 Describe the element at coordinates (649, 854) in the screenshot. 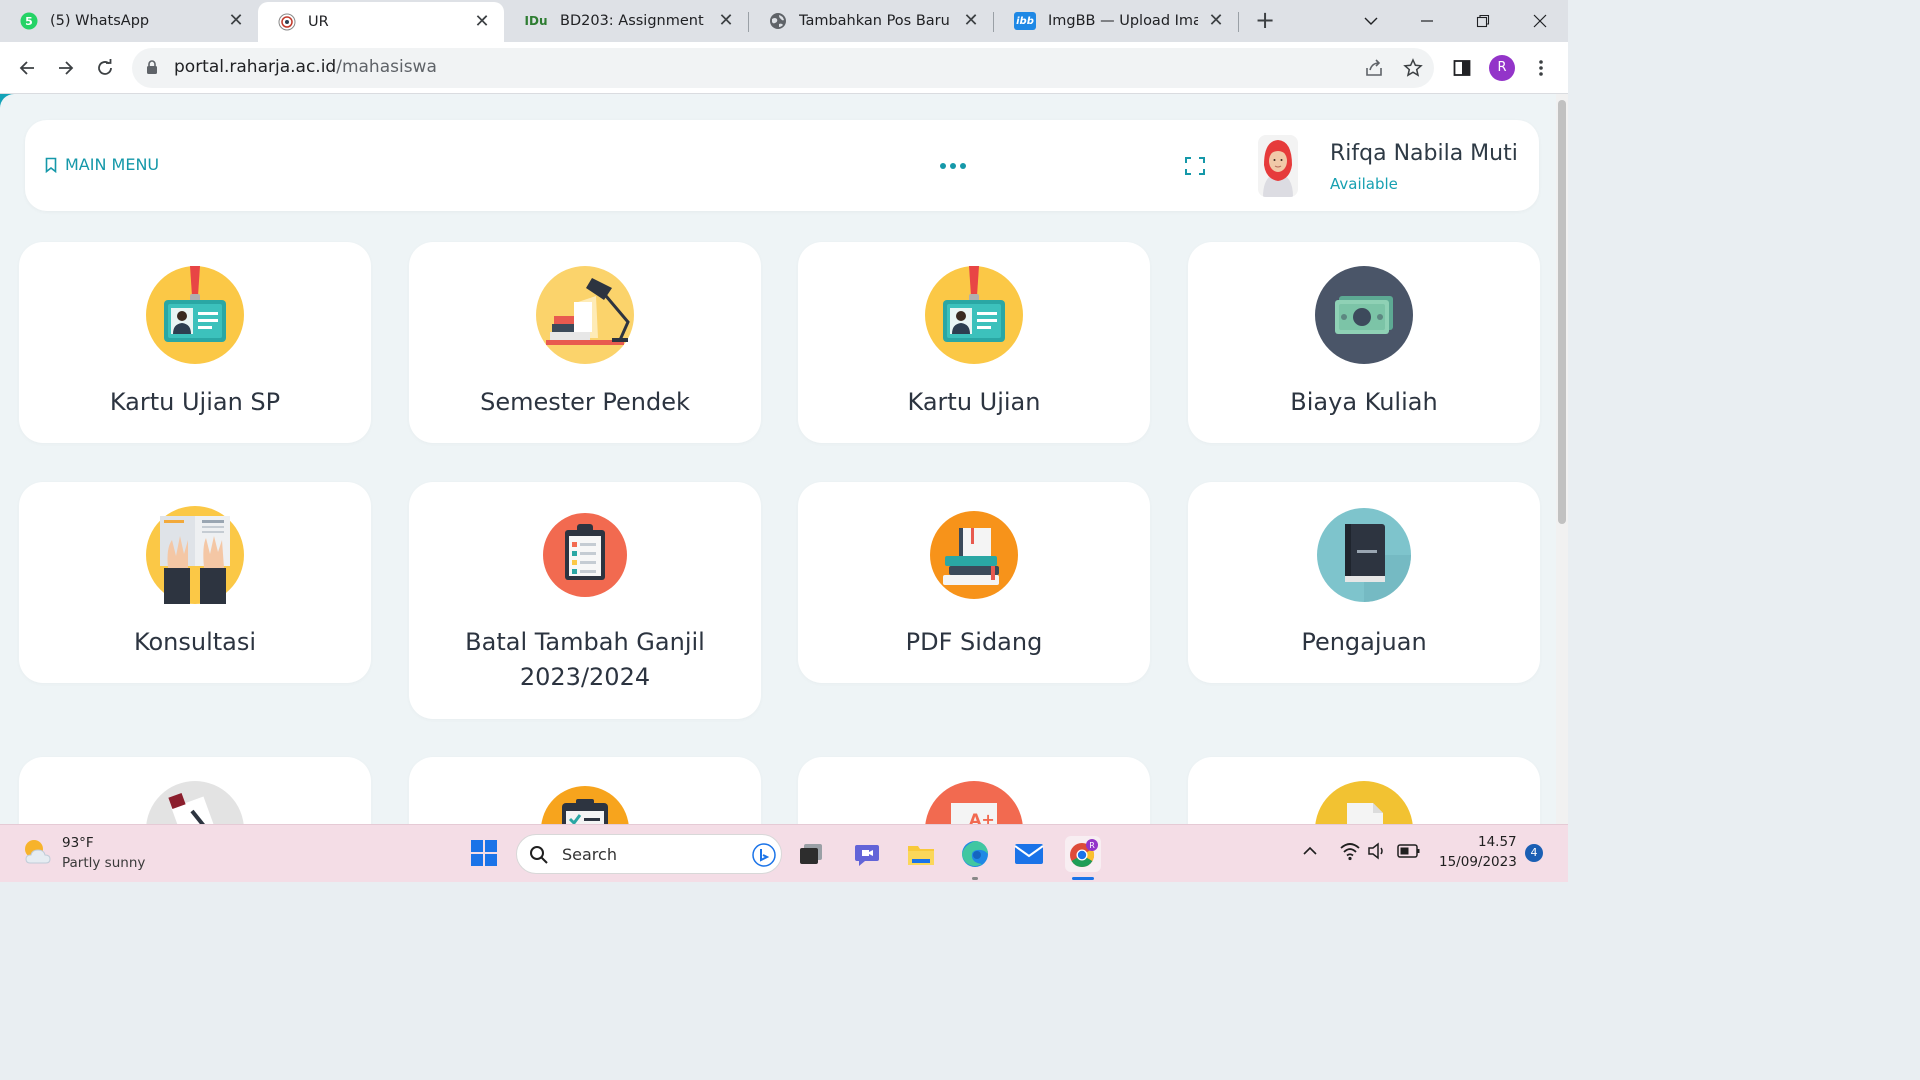

I see `taskbar-search: Search` at that location.